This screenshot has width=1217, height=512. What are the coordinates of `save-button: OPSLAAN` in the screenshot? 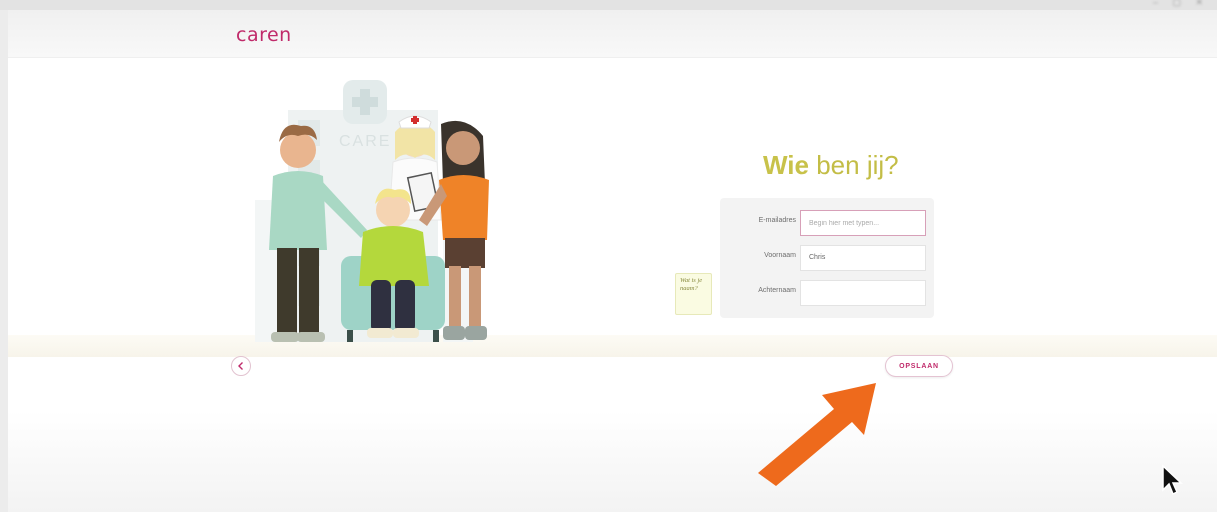 It's located at (919, 366).